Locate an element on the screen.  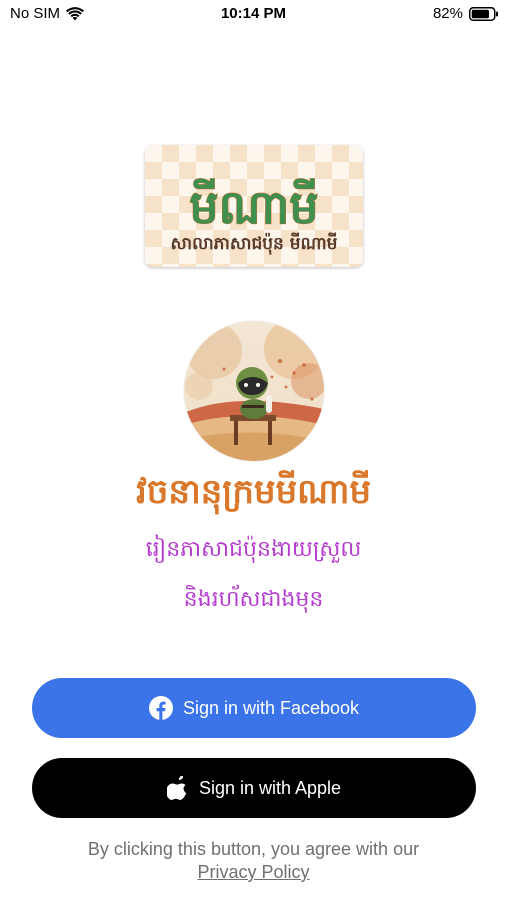
apple-button-label: Sign in with Apple is located at coordinates (270, 787).